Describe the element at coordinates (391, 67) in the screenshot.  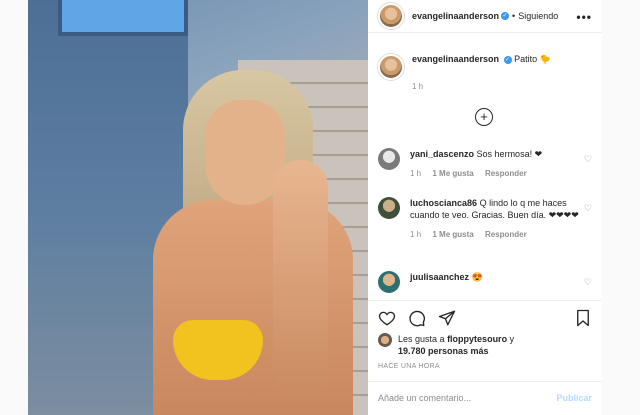
I see `caption-avatar` at that location.